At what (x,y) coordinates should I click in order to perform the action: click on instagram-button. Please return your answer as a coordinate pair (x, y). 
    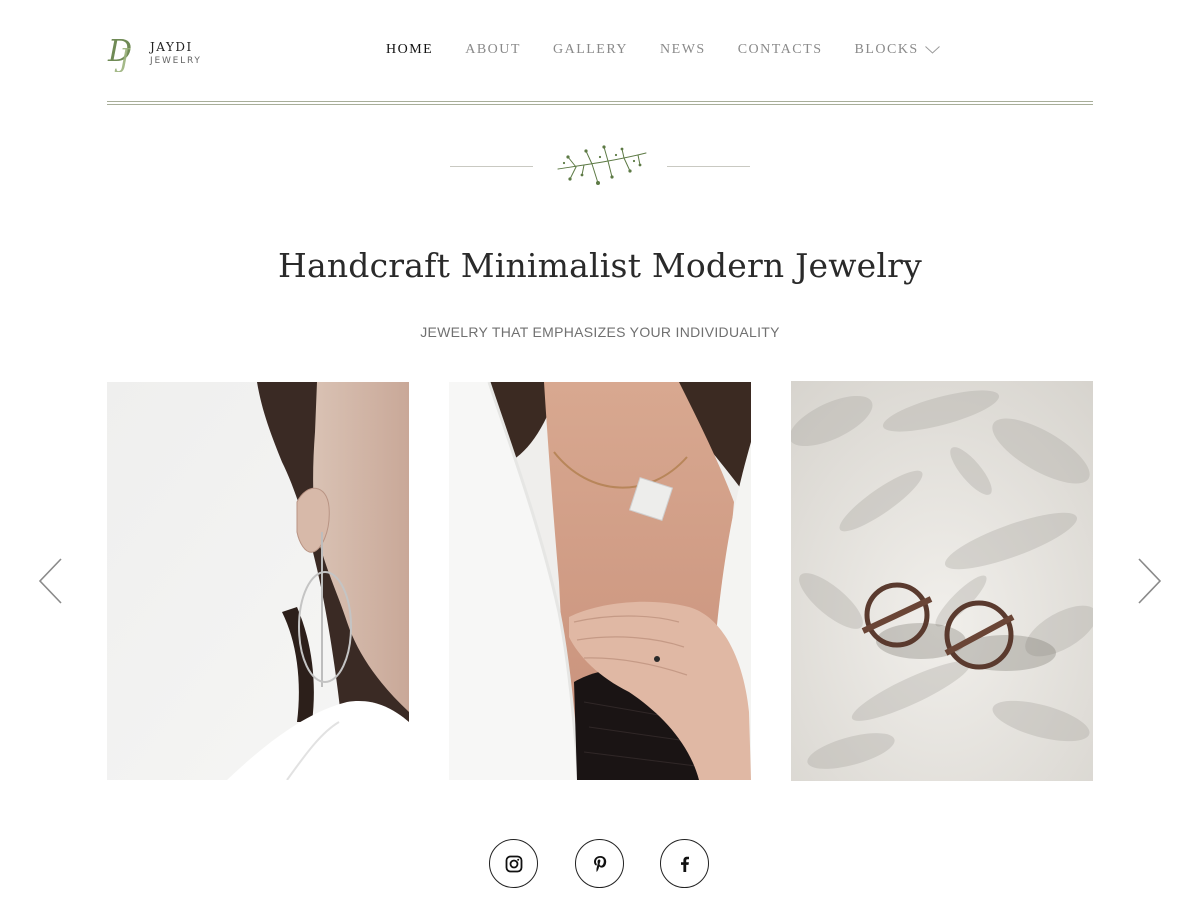
    Looking at the image, I should click on (513, 863).